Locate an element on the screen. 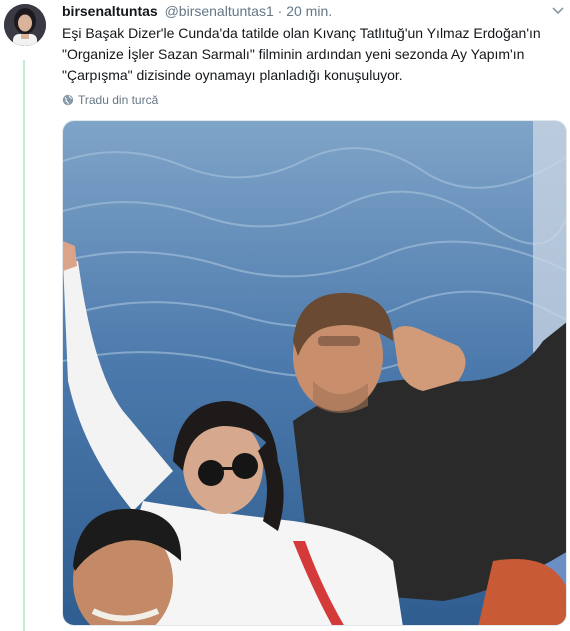  translate-link: Tradu din turcă is located at coordinates (110, 100).